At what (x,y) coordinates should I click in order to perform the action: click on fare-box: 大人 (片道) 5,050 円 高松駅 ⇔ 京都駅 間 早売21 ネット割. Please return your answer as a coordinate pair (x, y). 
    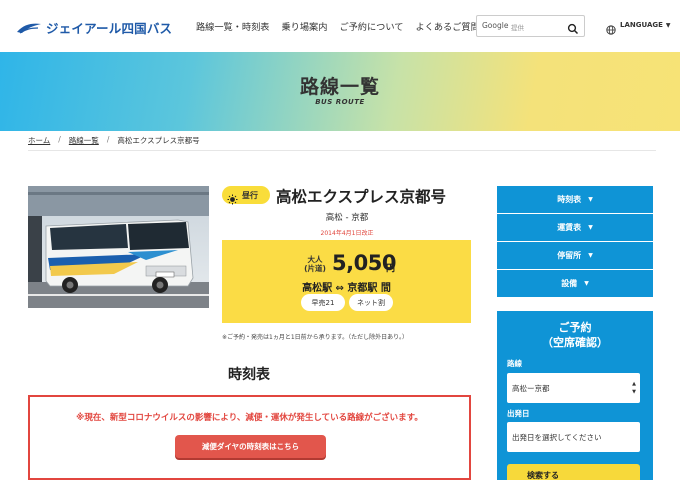
    Looking at the image, I should click on (346, 281).